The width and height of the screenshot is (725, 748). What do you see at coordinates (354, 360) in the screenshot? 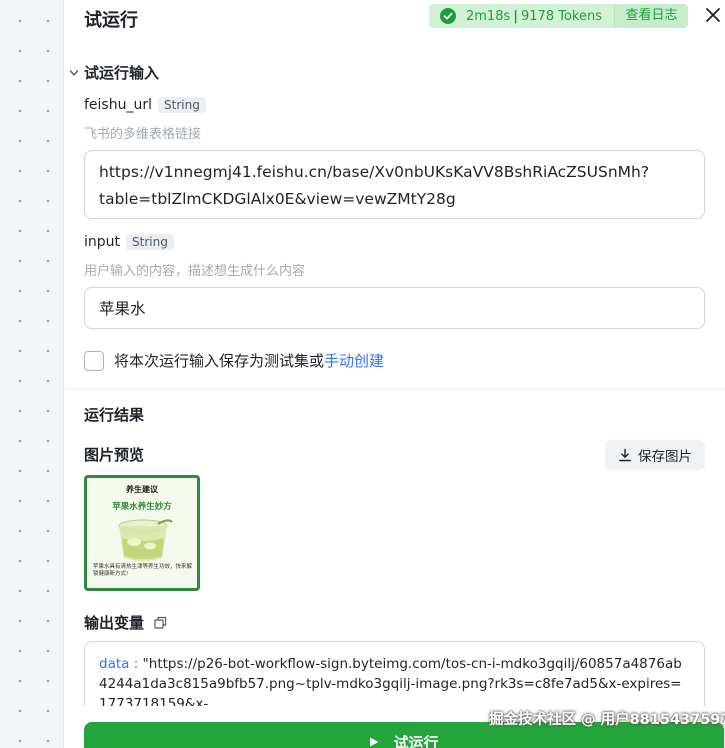
I see `manual-create-link: 手动创建` at bounding box center [354, 360].